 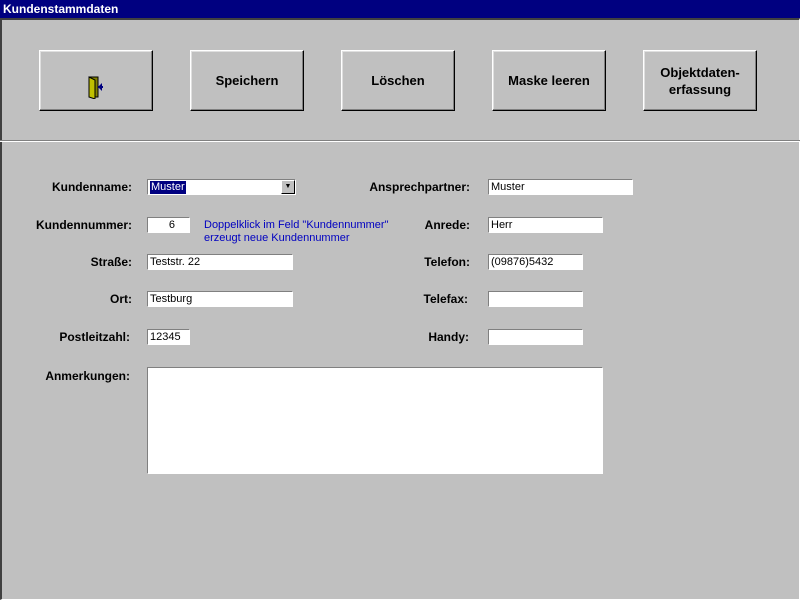 What do you see at coordinates (168, 337) in the screenshot?
I see `postal-code-field: 12345` at bounding box center [168, 337].